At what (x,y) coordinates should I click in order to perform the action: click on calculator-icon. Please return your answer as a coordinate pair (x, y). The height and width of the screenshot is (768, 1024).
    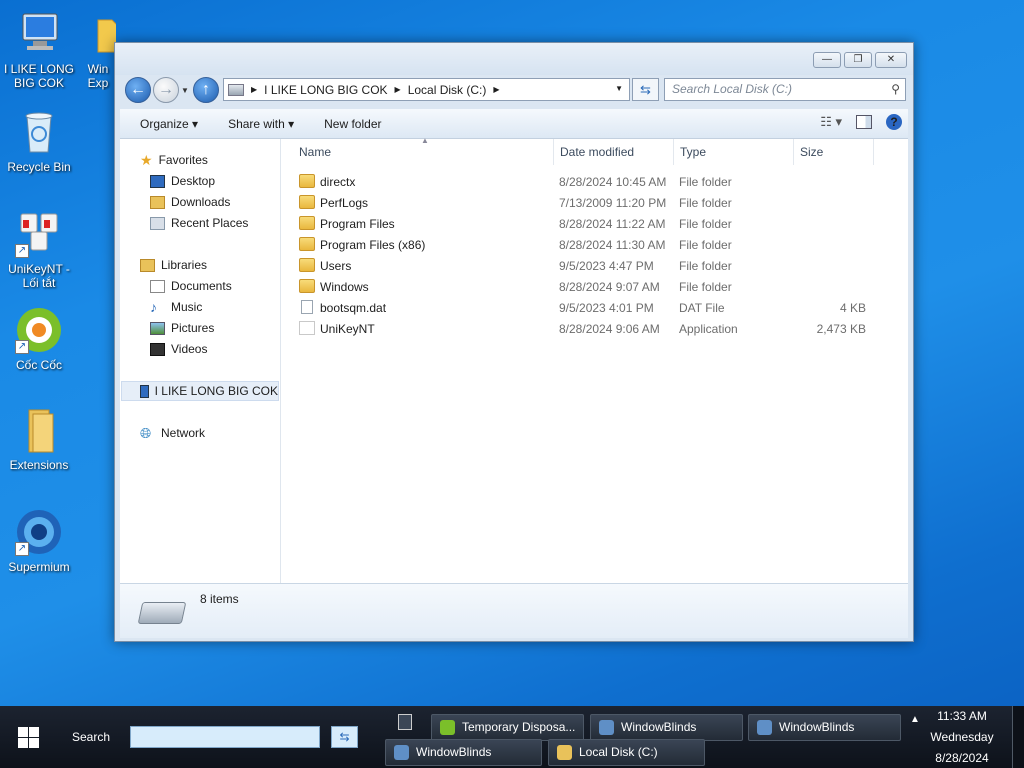
    Looking at the image, I should click on (405, 722).